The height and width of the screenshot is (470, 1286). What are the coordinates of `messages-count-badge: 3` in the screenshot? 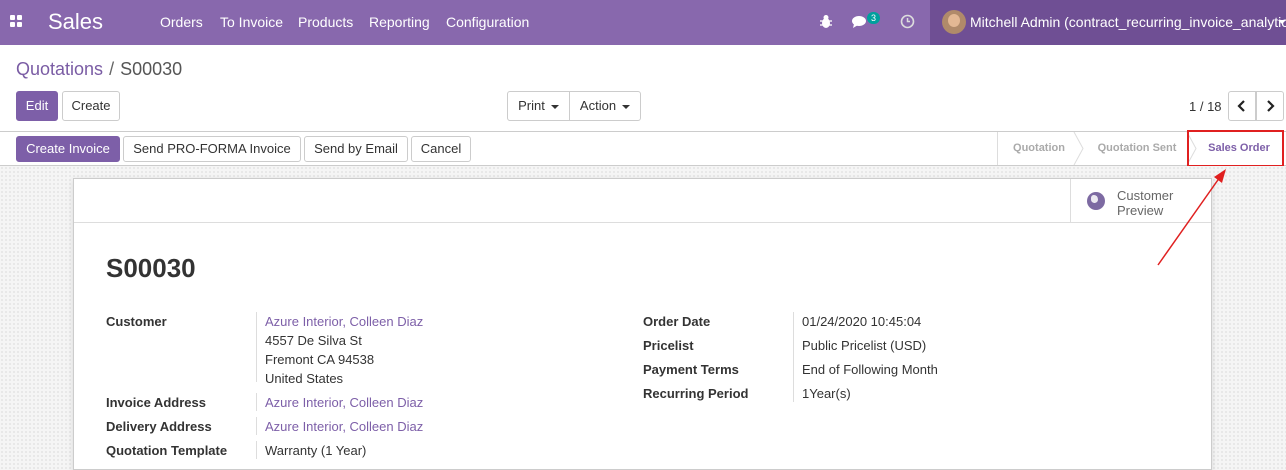 It's located at (874, 18).